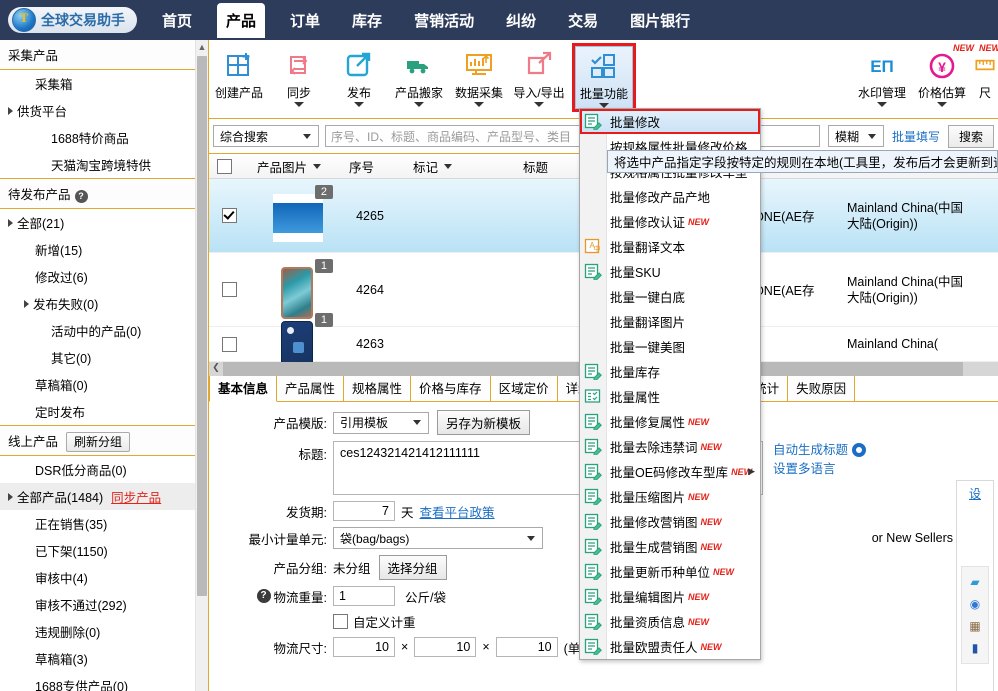  Describe the element at coordinates (104, 631) in the screenshot. I see `sidebar-item-2-6: 违规删除(0)` at that location.